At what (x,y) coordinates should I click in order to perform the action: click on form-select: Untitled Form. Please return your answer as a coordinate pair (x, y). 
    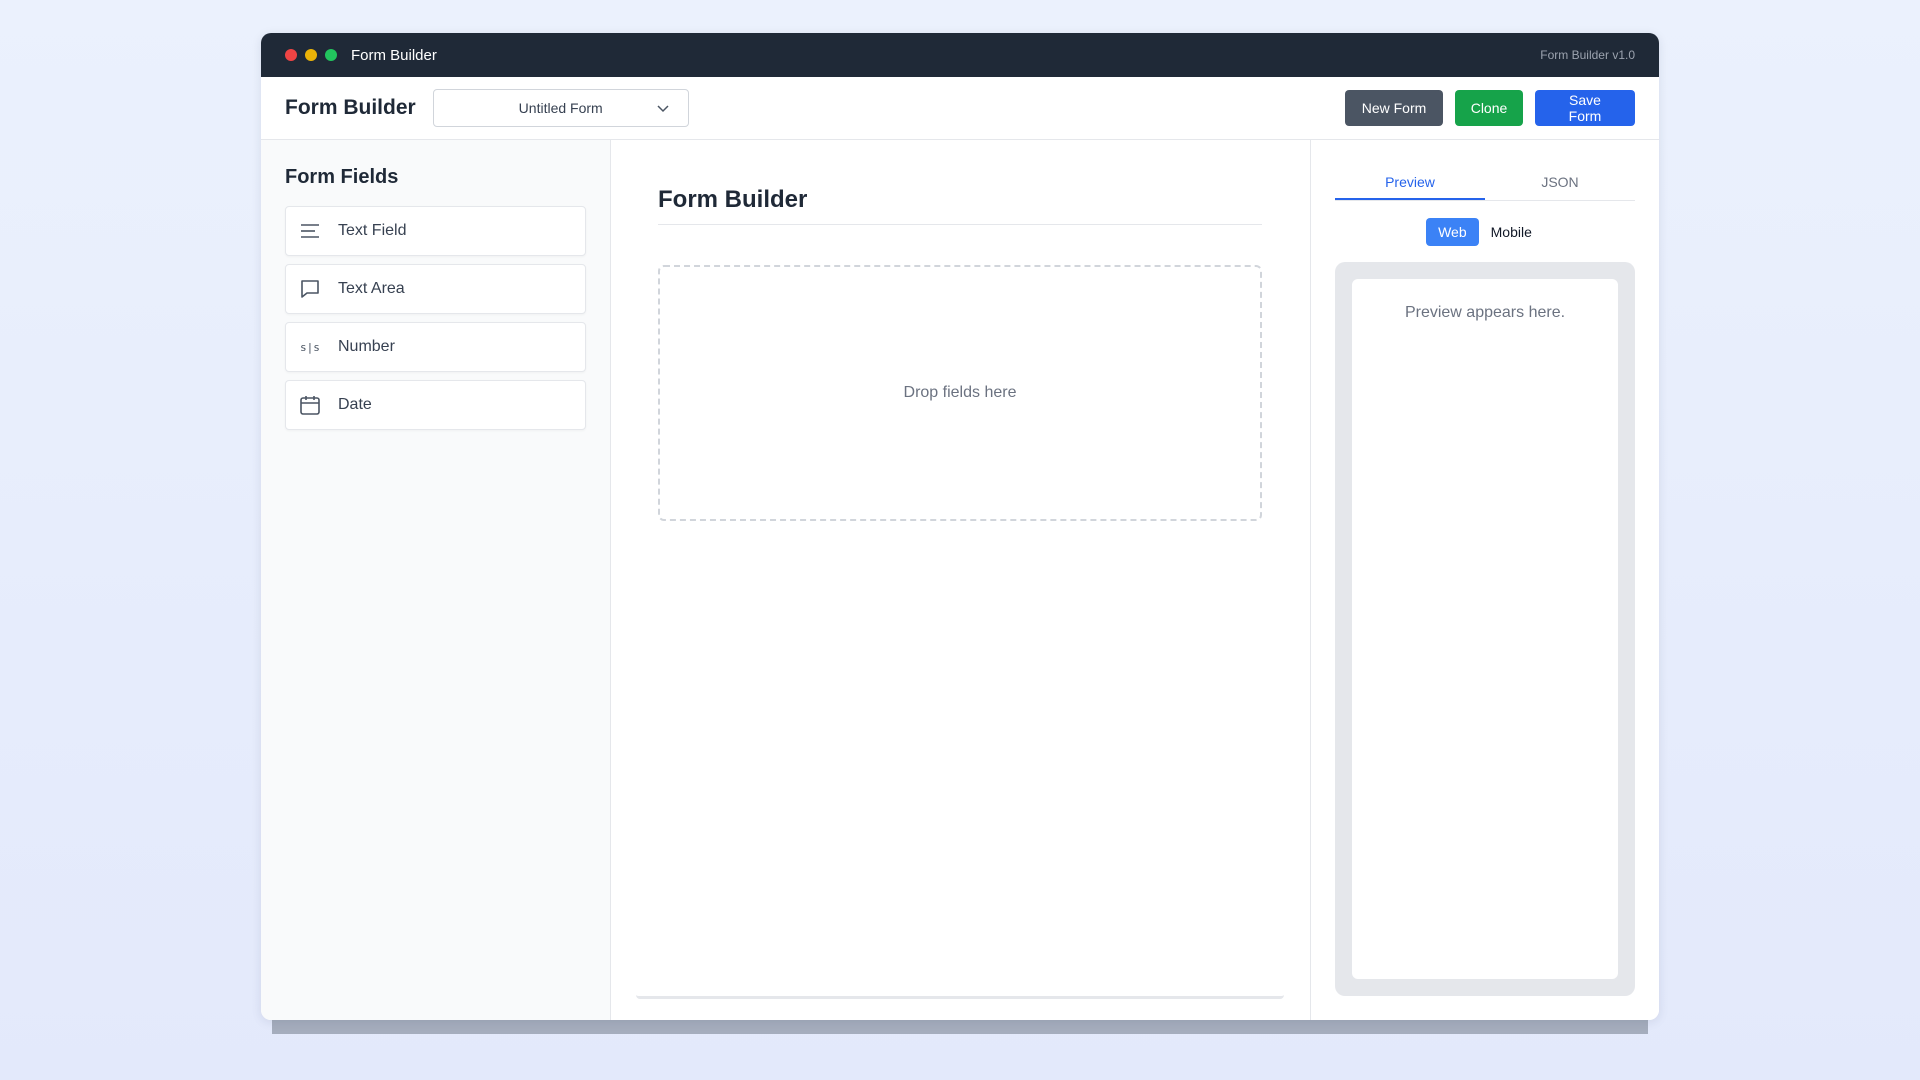
    Looking at the image, I should click on (560, 108).